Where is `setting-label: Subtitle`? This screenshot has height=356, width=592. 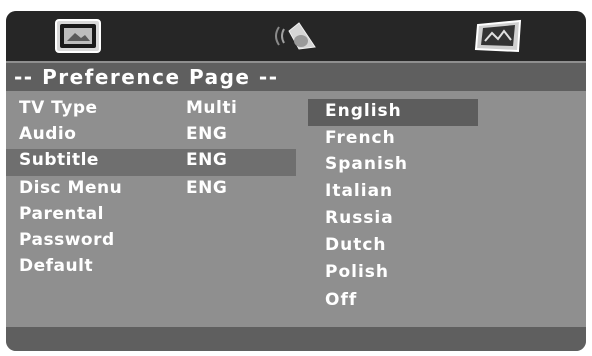 setting-label: Subtitle is located at coordinates (59, 160).